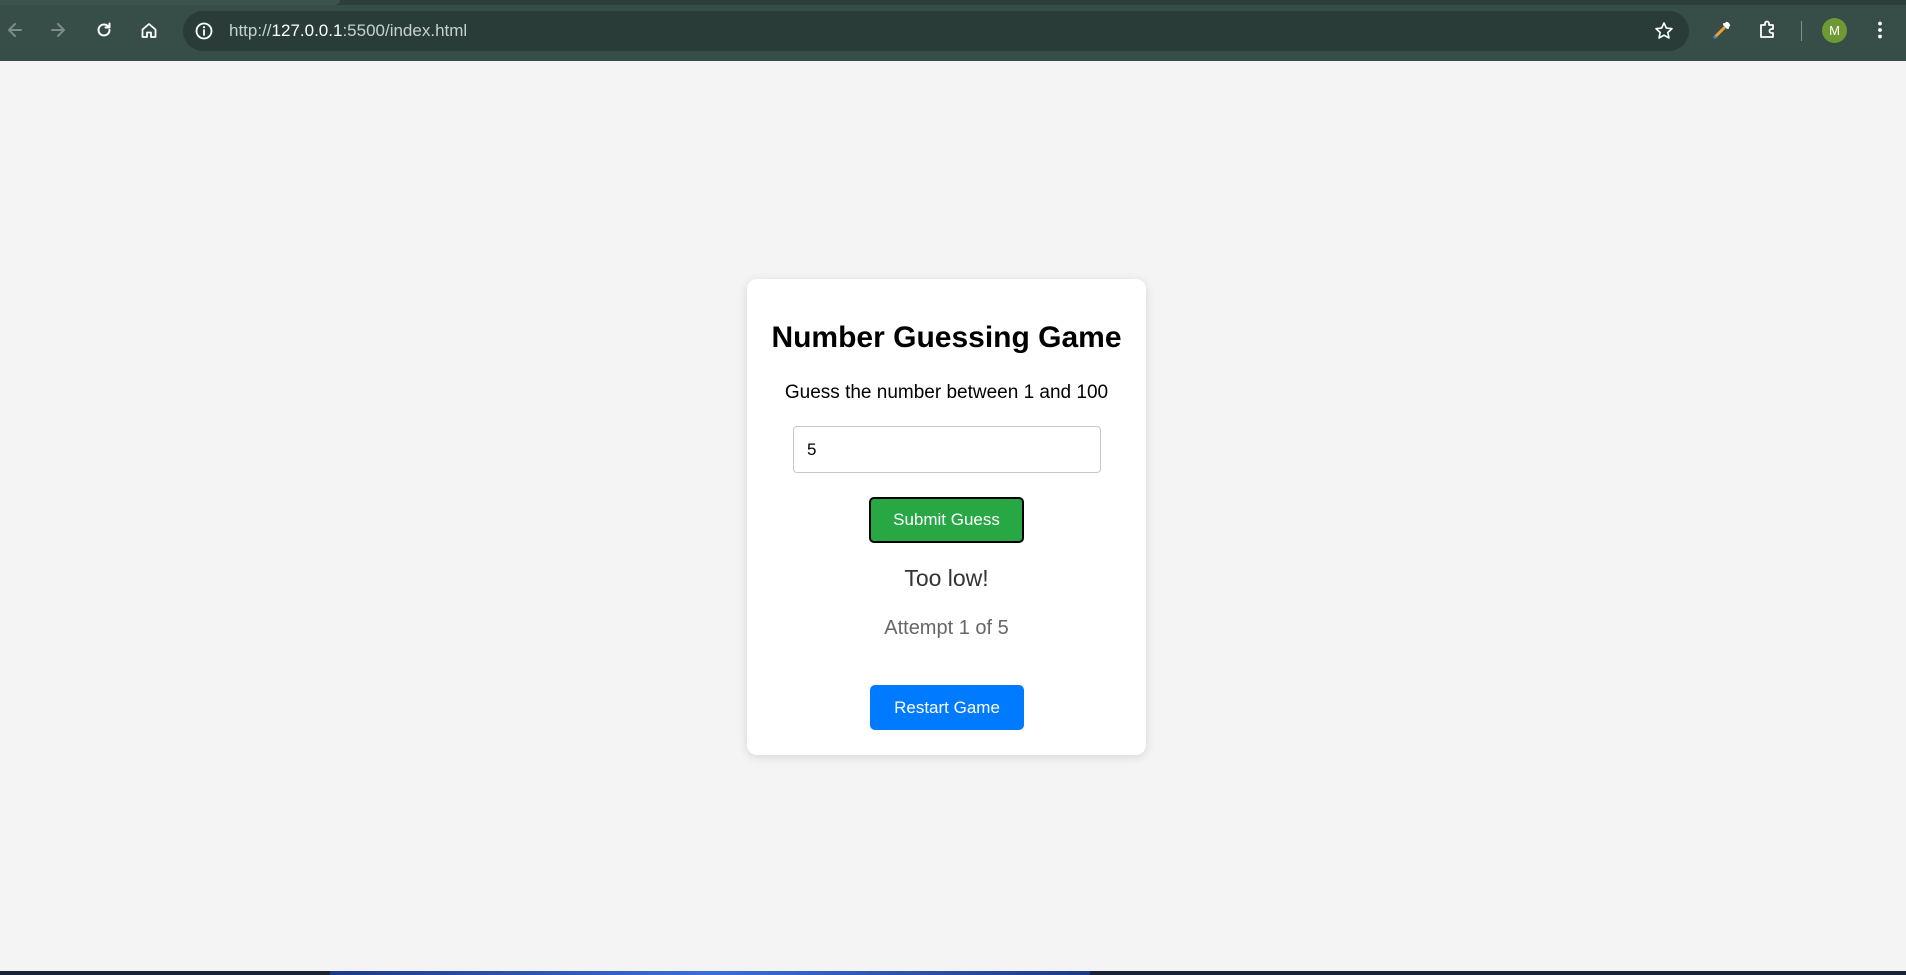  I want to click on restart-game-button: Restart Game, so click(947, 707).